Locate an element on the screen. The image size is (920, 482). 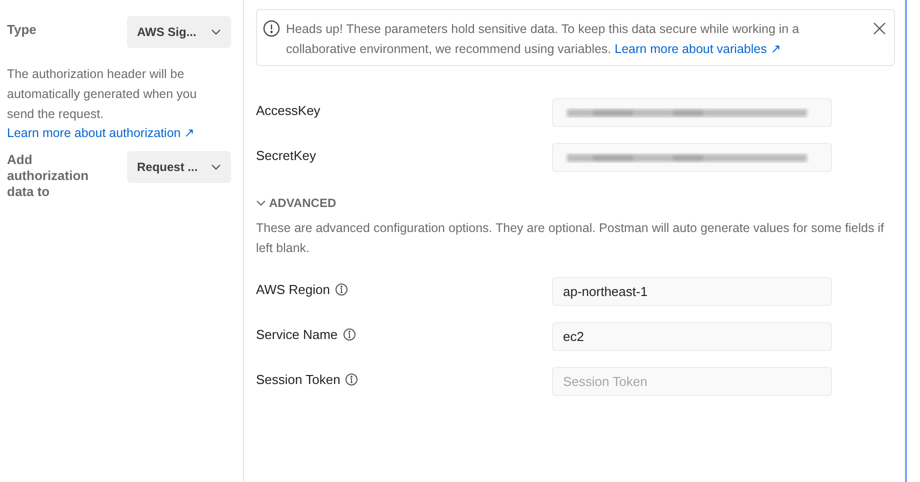
advanced-description: These are advanced configuration options. They are optional. Postman will auto generate values for some fields if left blank. is located at coordinates (570, 238).